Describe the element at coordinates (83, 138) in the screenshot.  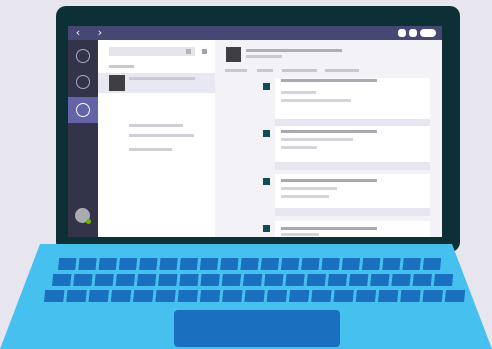
I see `app-rail` at that location.